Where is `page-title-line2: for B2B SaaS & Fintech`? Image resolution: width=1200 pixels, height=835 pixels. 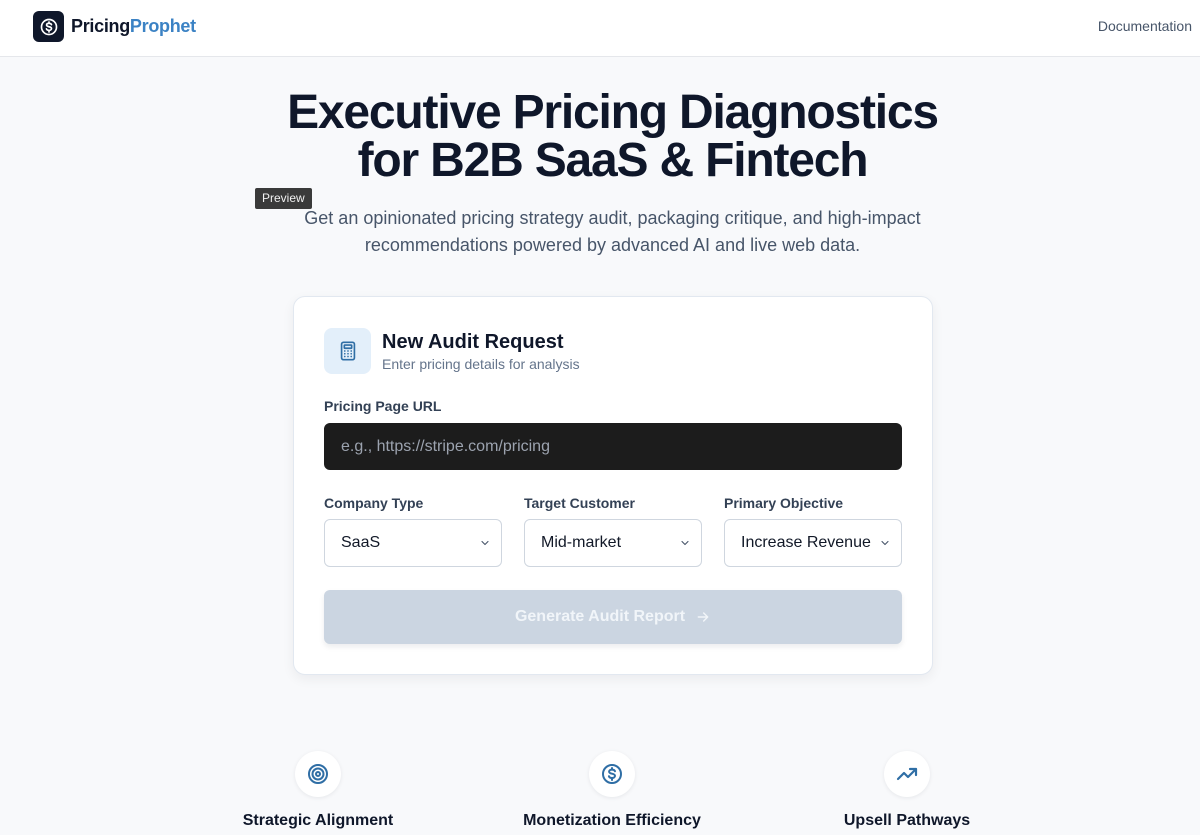 page-title-line2: for B2B SaaS & Fintech is located at coordinates (613, 160).